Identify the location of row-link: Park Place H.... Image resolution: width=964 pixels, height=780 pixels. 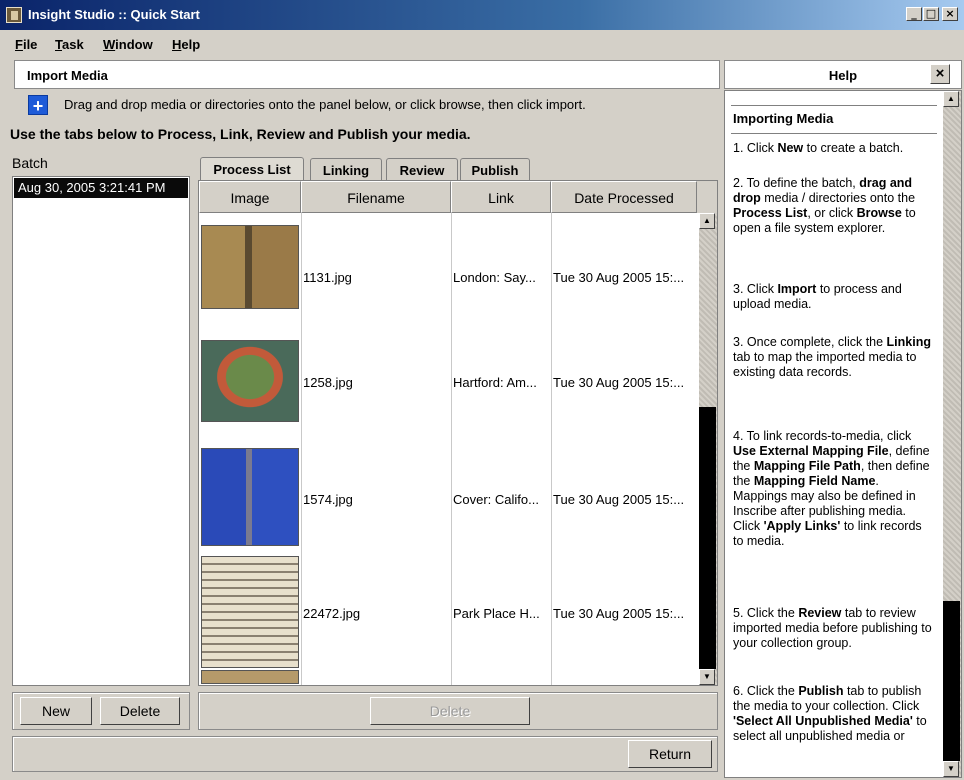
(496, 613).